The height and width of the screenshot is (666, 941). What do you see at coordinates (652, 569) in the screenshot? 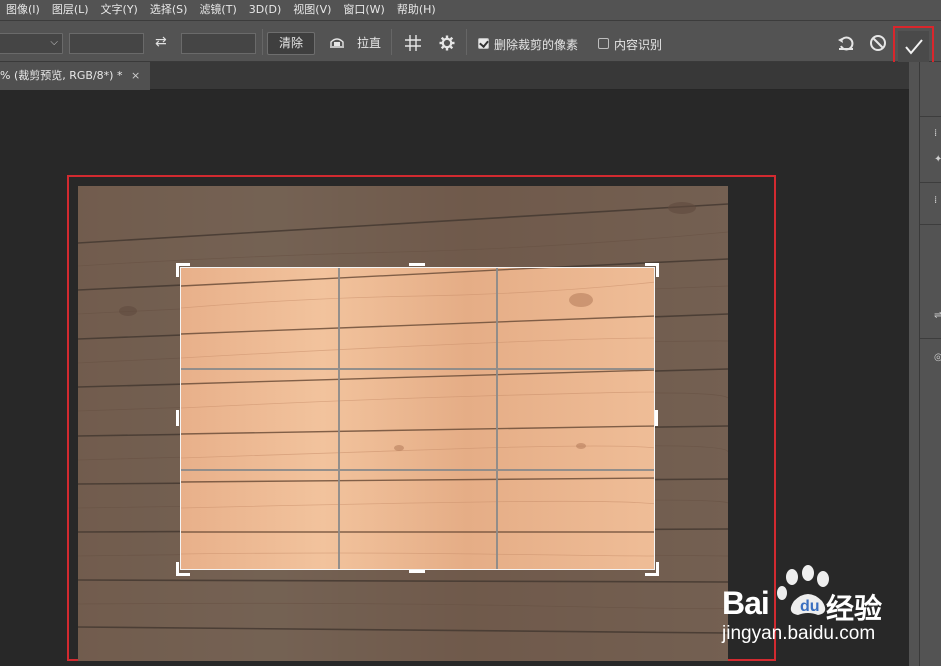
I see `crop-handle-bottom-right` at bounding box center [652, 569].